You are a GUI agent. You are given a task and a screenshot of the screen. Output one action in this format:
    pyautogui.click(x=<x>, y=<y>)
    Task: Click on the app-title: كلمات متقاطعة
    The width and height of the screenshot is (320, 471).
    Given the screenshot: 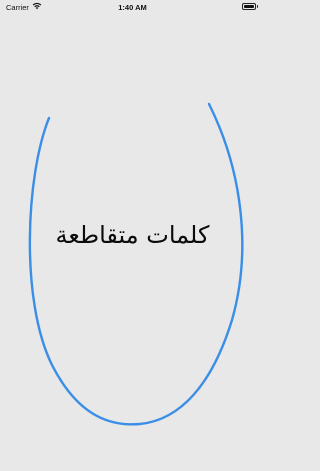 What is the action you would take?
    pyautogui.click(x=132, y=235)
    